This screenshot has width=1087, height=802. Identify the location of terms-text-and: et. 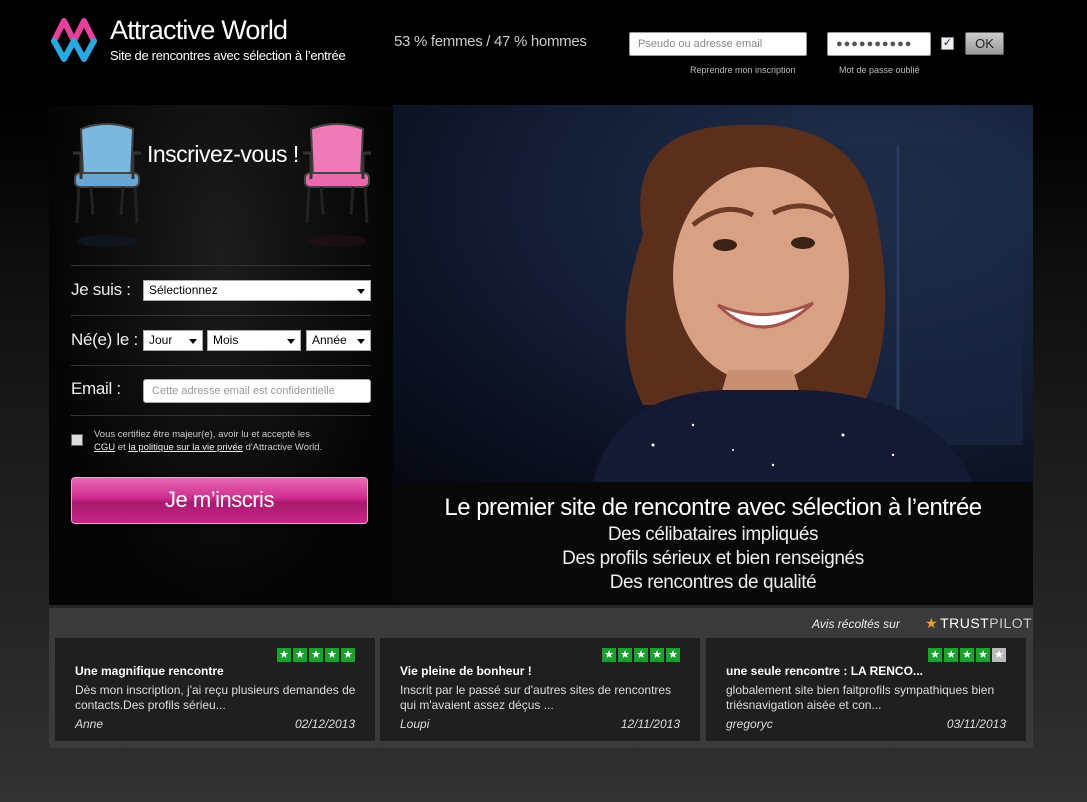
(121, 447).